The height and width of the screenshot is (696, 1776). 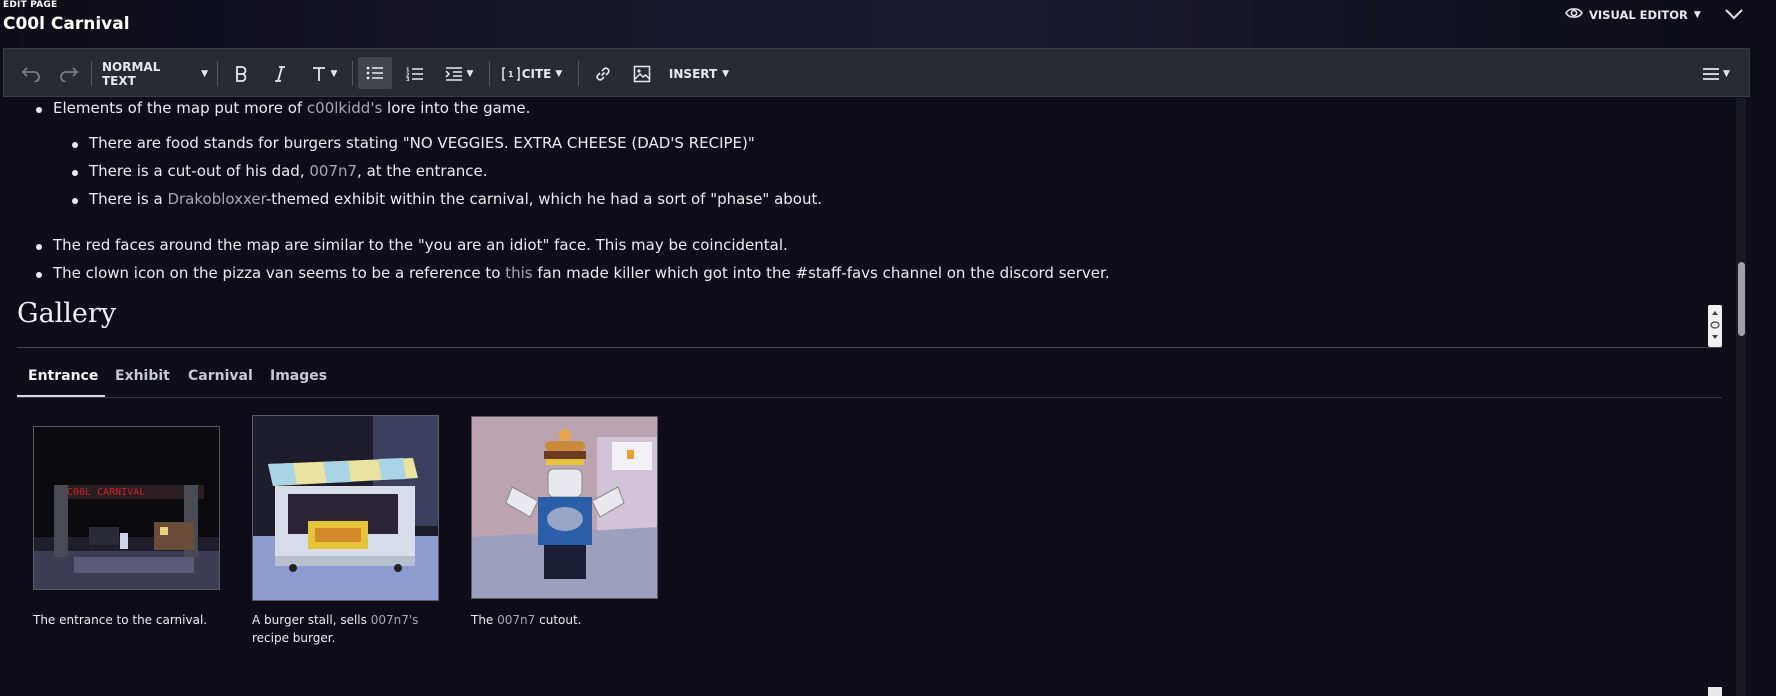 I want to click on gallery-edit-handle, so click(x=1715, y=326).